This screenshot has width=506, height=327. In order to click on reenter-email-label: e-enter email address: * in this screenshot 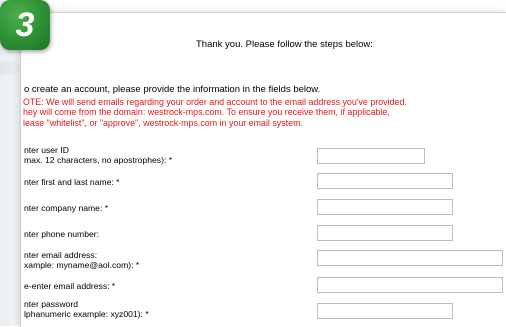, I will do `click(70, 286)`.